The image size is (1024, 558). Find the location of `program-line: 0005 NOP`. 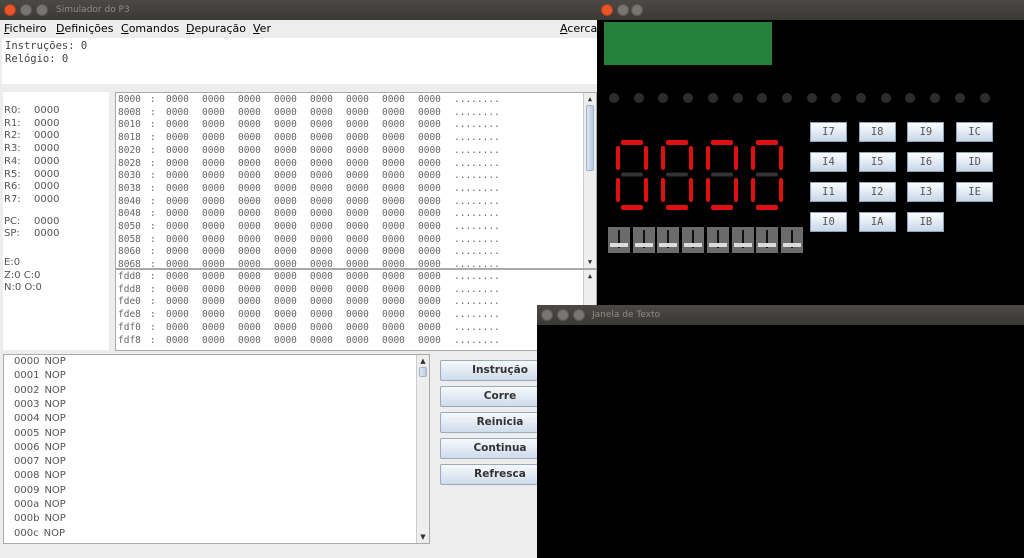

program-line: 0005 NOP is located at coordinates (40, 433).